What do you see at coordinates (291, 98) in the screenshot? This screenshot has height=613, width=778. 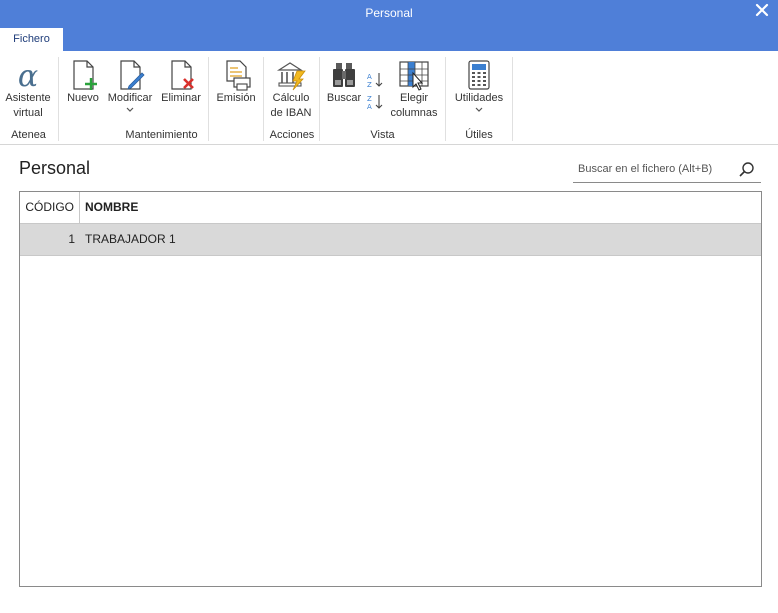 I see `calculo-label-1: Cálculo` at bounding box center [291, 98].